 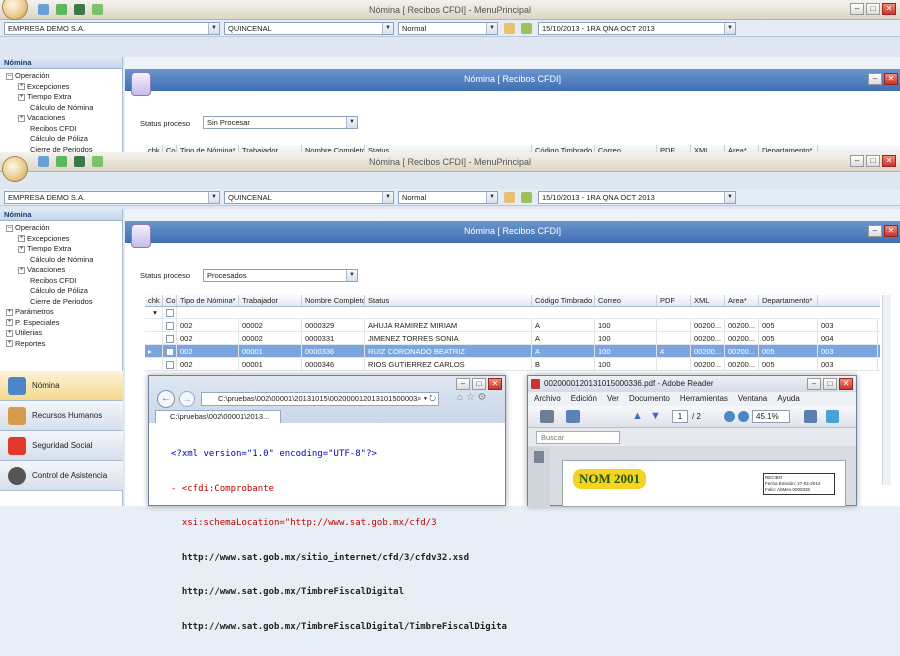 What do you see at coordinates (788, 300) in the screenshot?
I see `column-header: Departamento*` at bounding box center [788, 300].